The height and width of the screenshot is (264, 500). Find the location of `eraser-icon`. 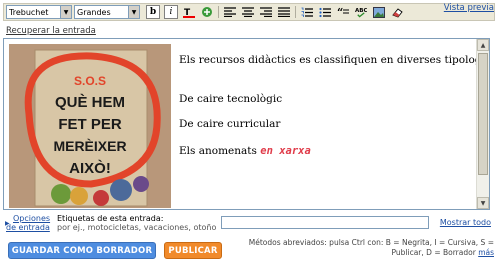

eraser-icon is located at coordinates (397, 12).